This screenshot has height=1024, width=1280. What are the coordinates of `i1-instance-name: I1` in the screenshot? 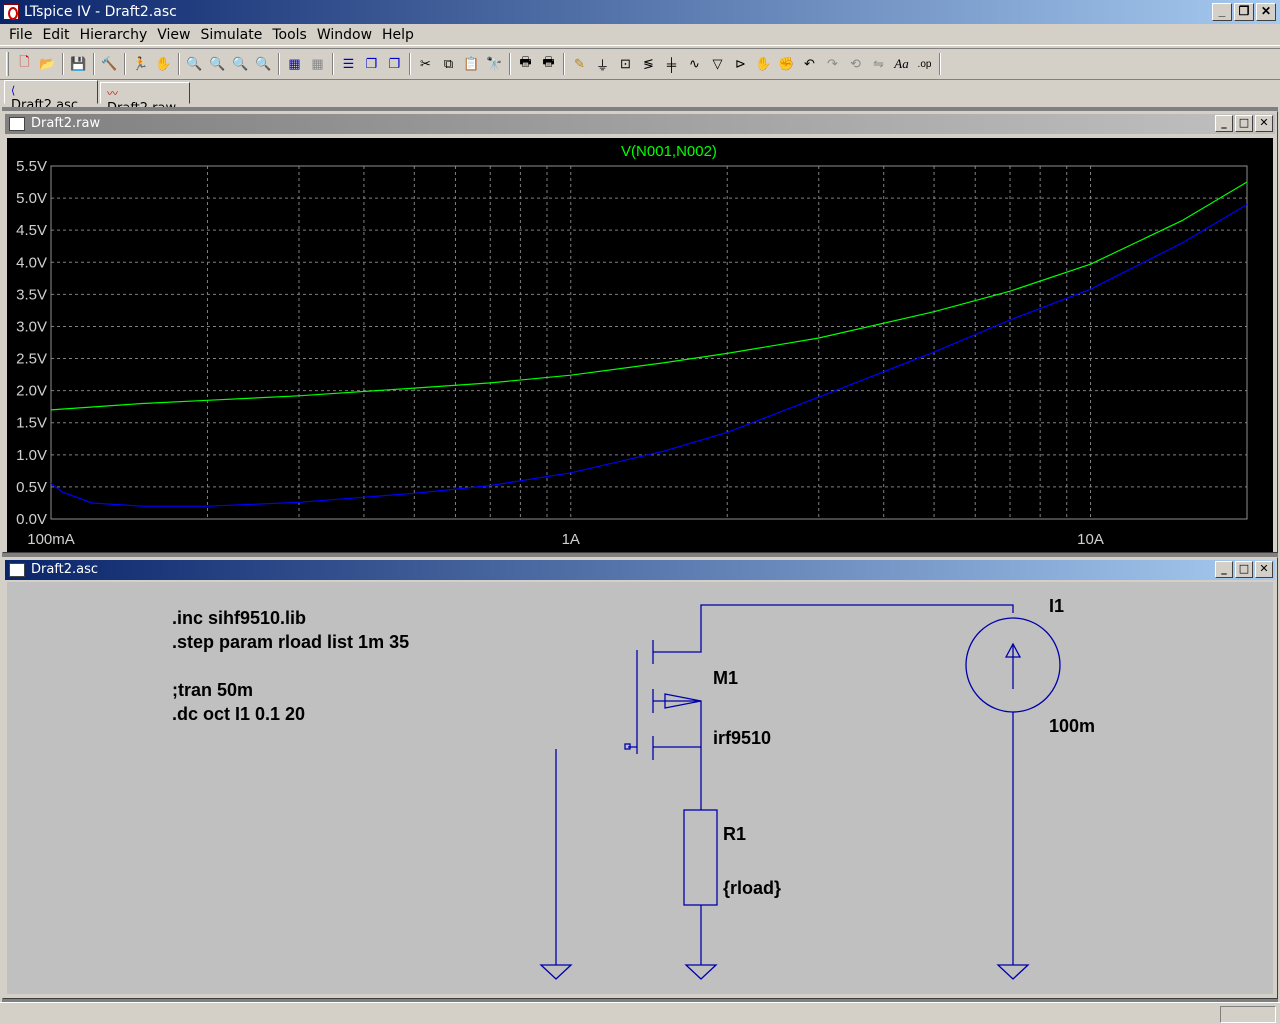 It's located at (1056, 606).